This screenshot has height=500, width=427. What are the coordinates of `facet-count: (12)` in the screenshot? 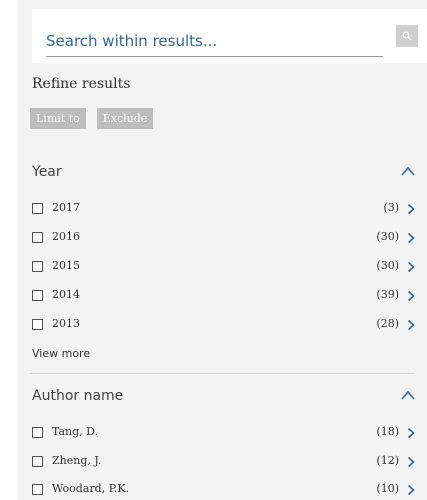 It's located at (387, 460).